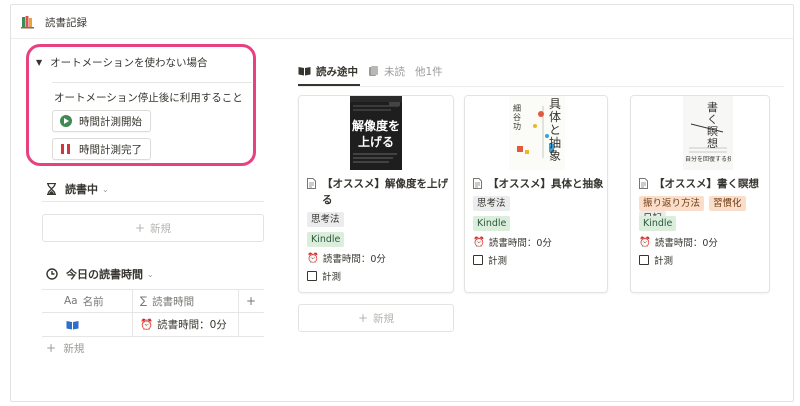  I want to click on cover-title: 具体と抽象, so click(555, 130).